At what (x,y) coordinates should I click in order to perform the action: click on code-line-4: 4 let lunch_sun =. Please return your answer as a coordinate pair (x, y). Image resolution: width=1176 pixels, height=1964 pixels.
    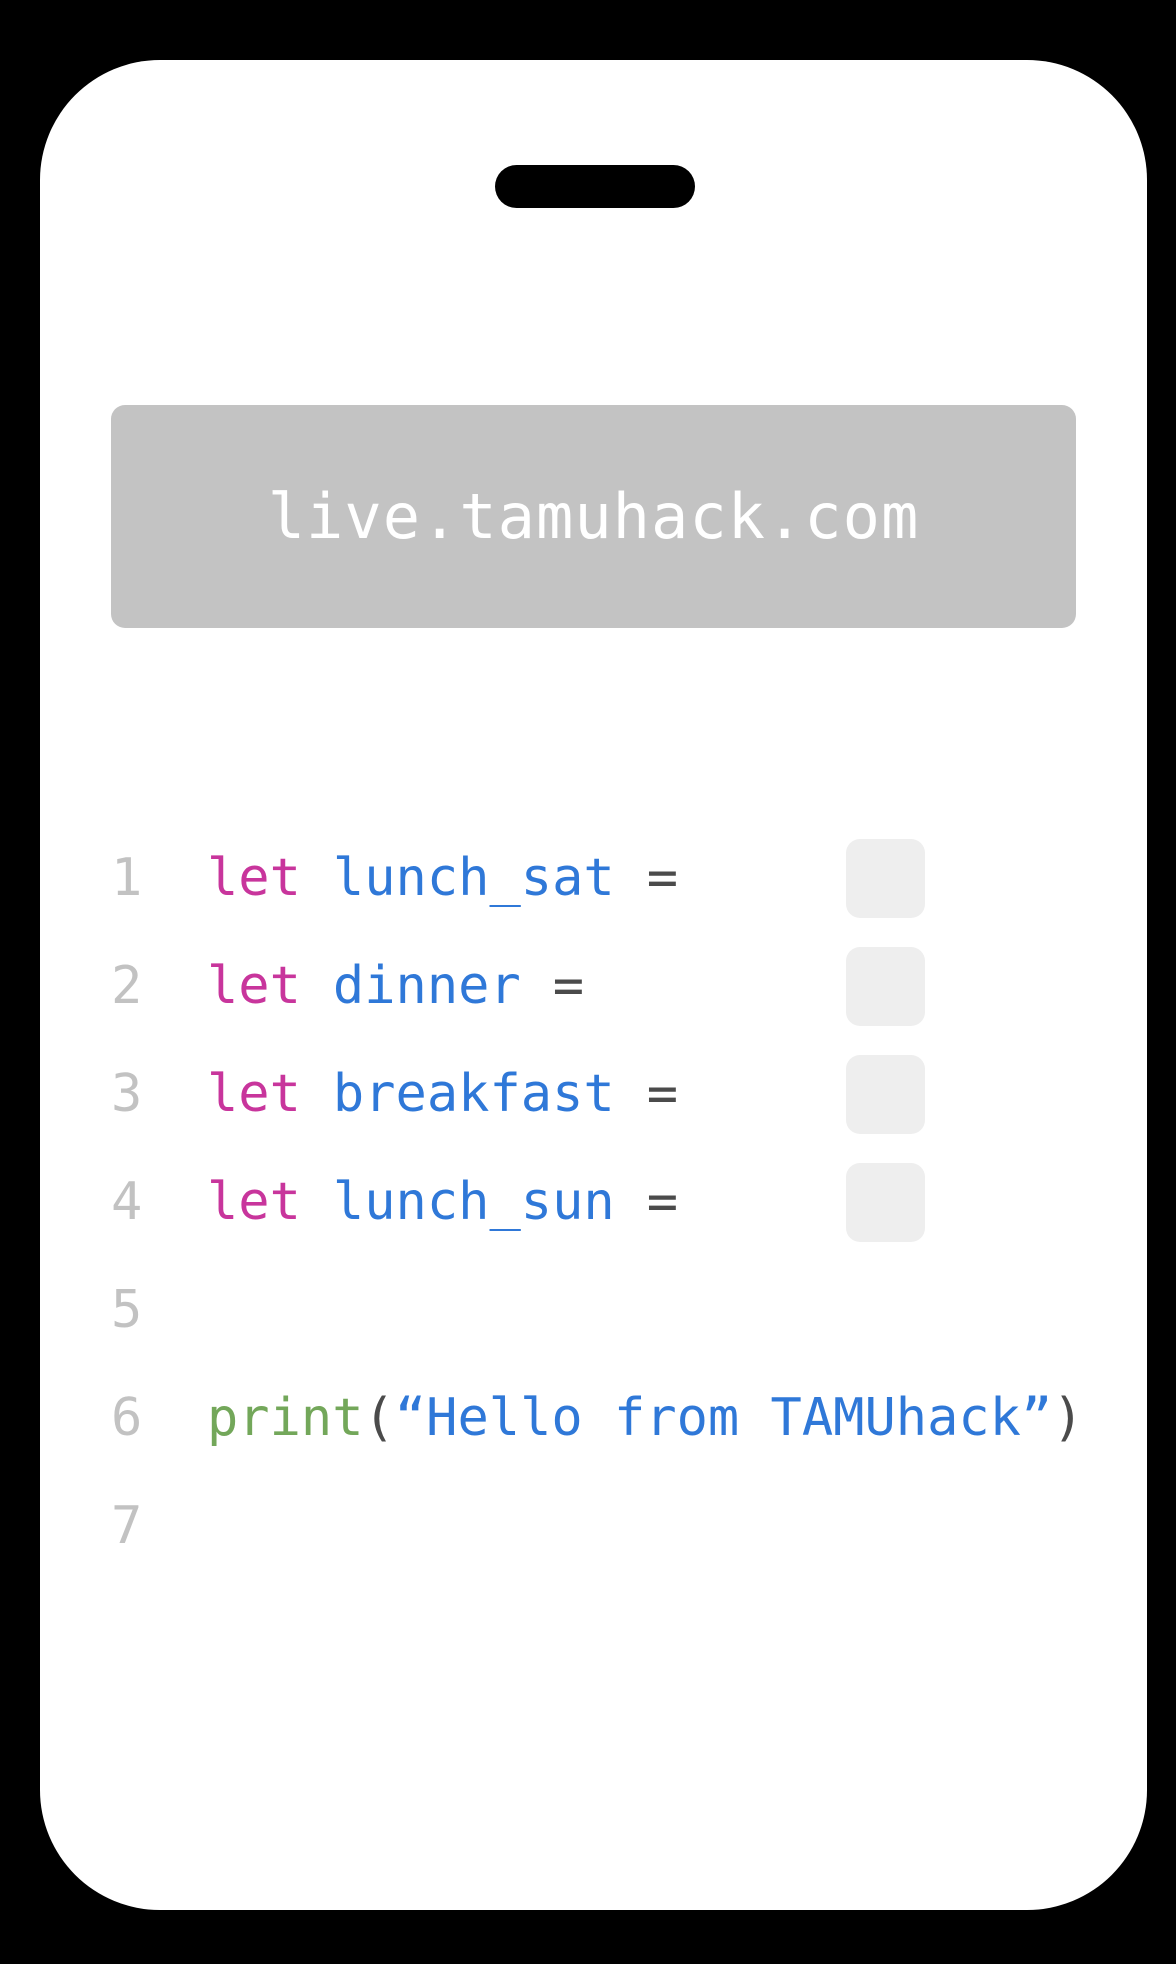
    Looking at the image, I should click on (394, 1202).